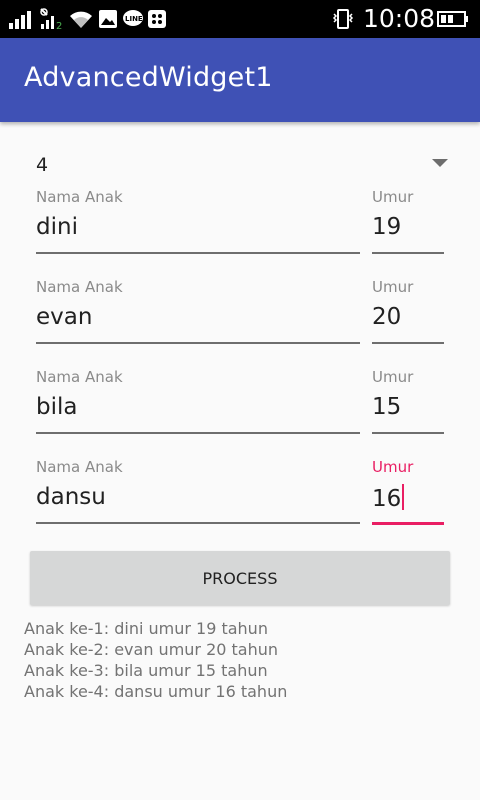 The height and width of the screenshot is (800, 480). What do you see at coordinates (21, 19) in the screenshot?
I see `signal-icon` at bounding box center [21, 19].